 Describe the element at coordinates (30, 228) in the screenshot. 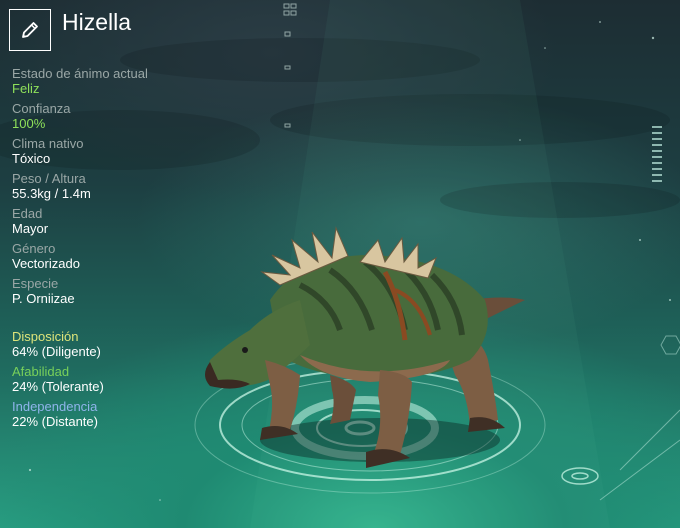

I see `stat-value: Mayor` at that location.